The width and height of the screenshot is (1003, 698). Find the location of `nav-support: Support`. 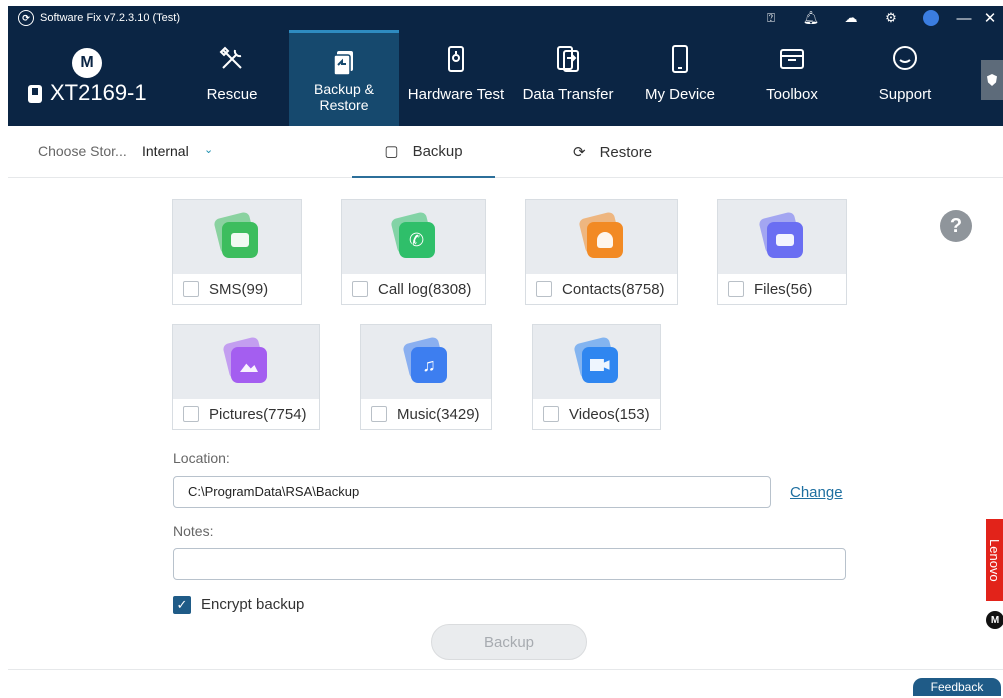

nav-support: Support is located at coordinates (905, 78).